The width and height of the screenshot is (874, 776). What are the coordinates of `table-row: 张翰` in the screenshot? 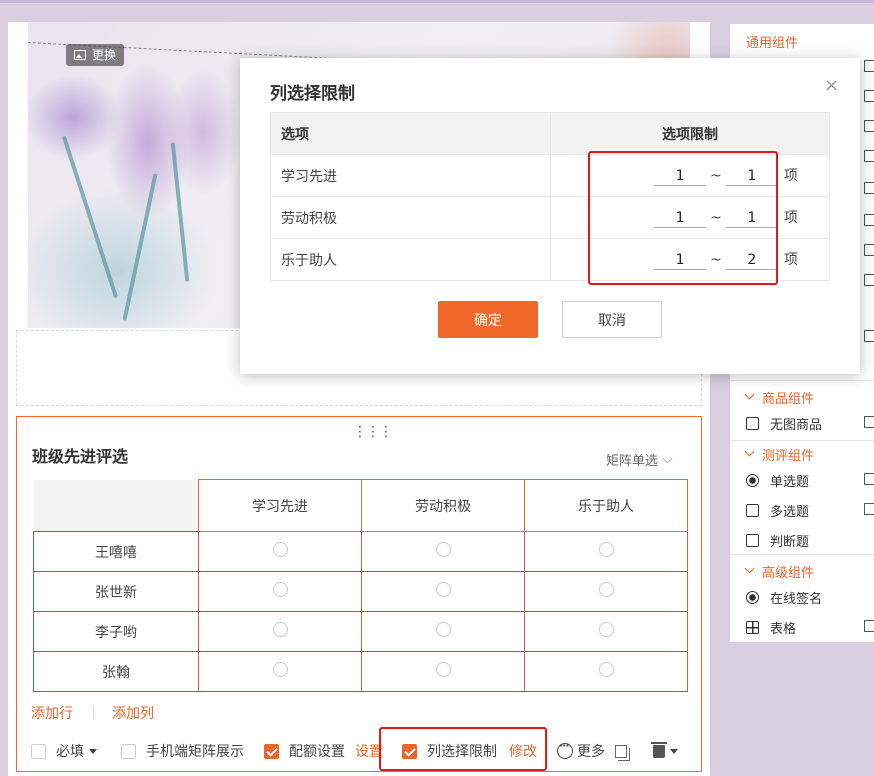 It's located at (360, 671).